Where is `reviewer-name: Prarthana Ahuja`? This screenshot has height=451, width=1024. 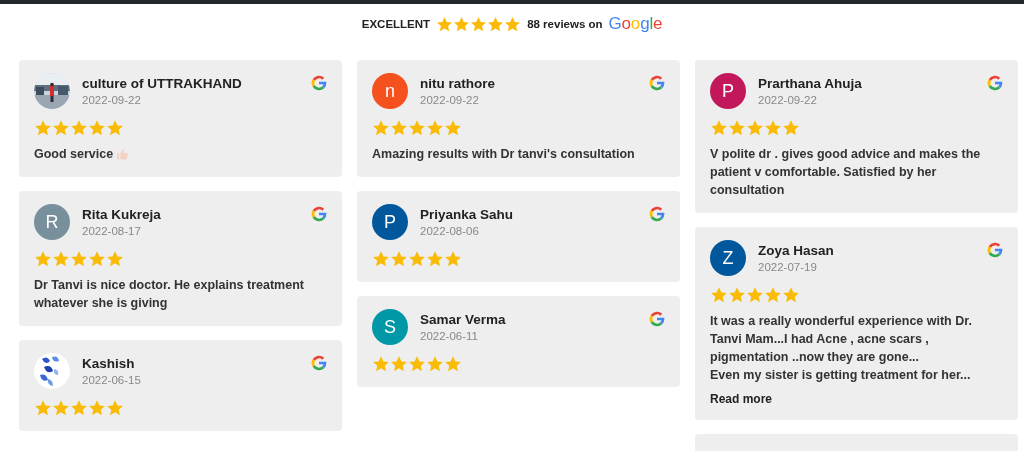 reviewer-name: Prarthana Ahuja is located at coordinates (810, 83).